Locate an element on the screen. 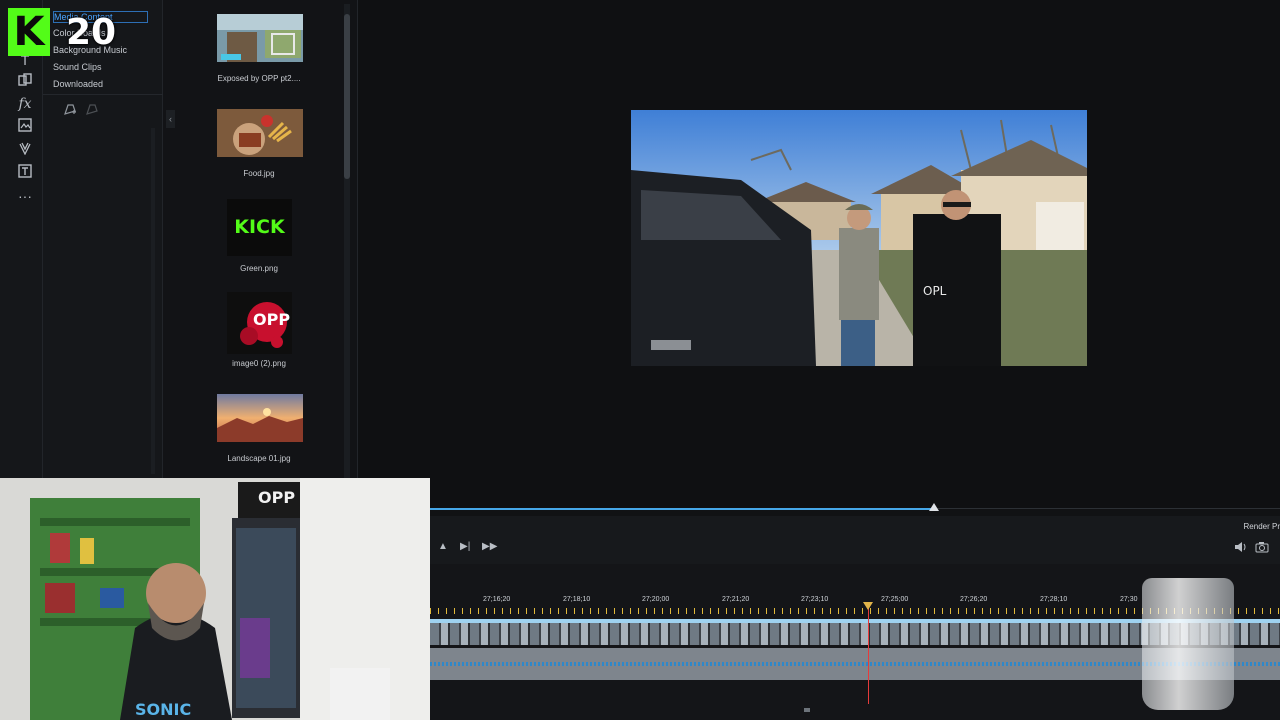  fx-icon: fx is located at coordinates (25, 104).